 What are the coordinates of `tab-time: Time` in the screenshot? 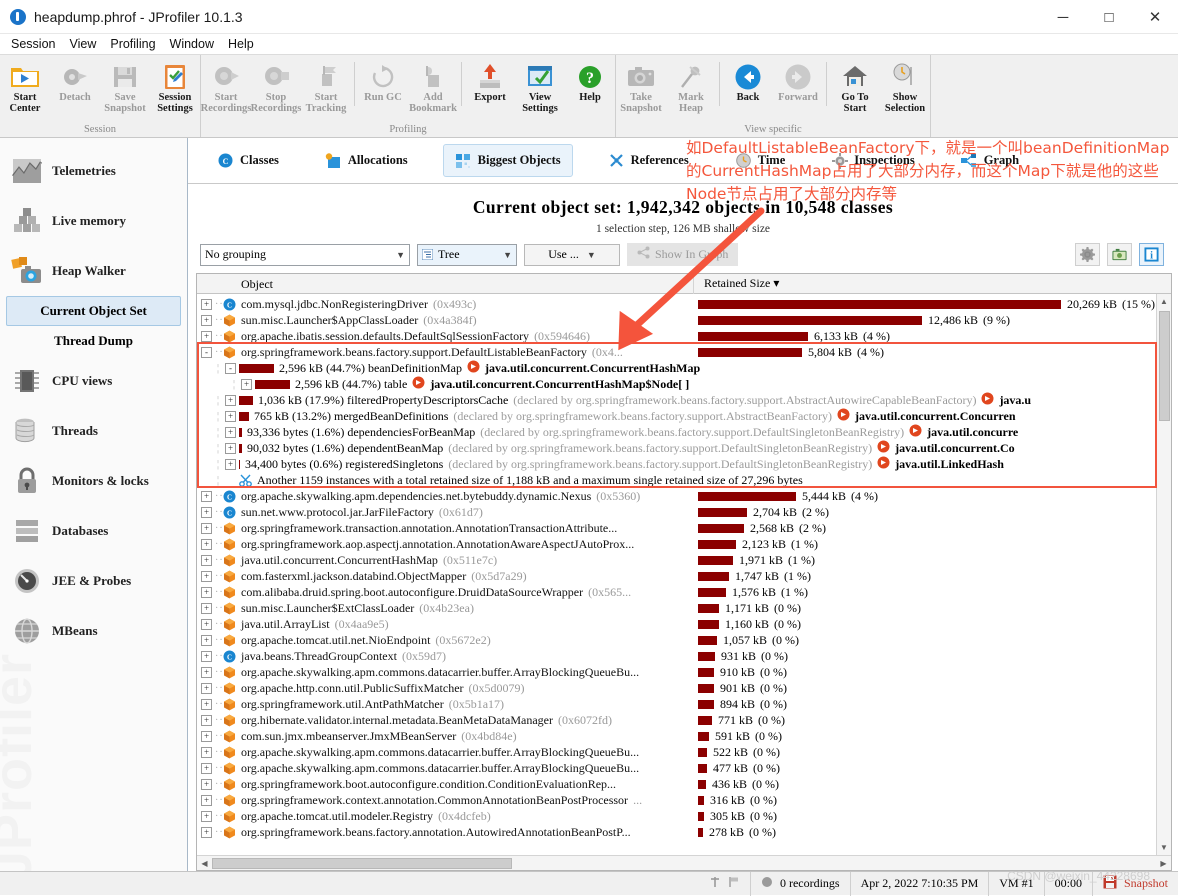 It's located at (760, 160).